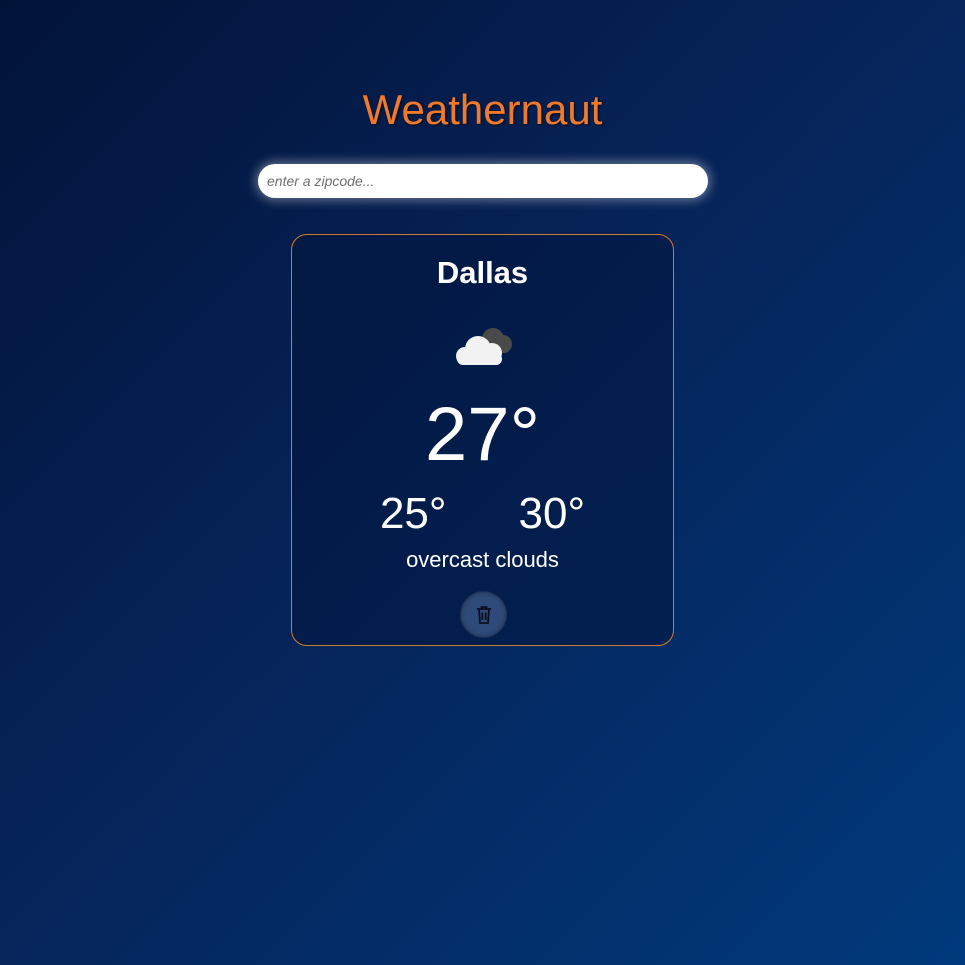 This screenshot has width=965, height=965. What do you see at coordinates (482, 272) in the screenshot?
I see `city-name: Dallas` at bounding box center [482, 272].